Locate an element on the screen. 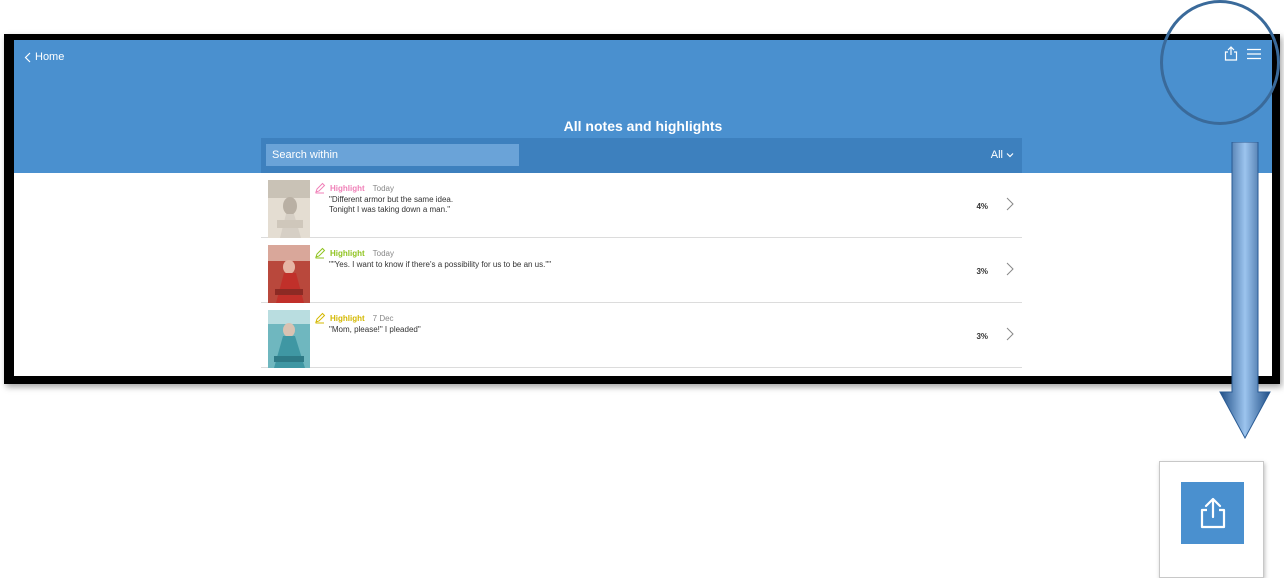 The width and height of the screenshot is (1284, 578). filter-dropdown: All is located at coordinates (1002, 155).